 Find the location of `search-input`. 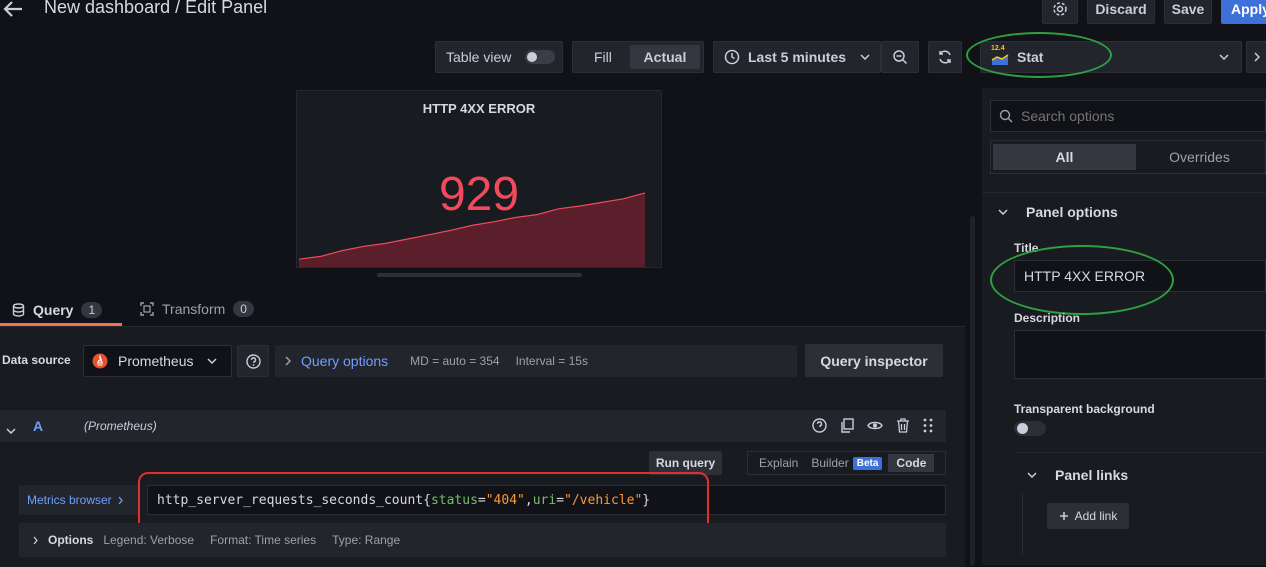

search-input is located at coordinates (1136, 116).